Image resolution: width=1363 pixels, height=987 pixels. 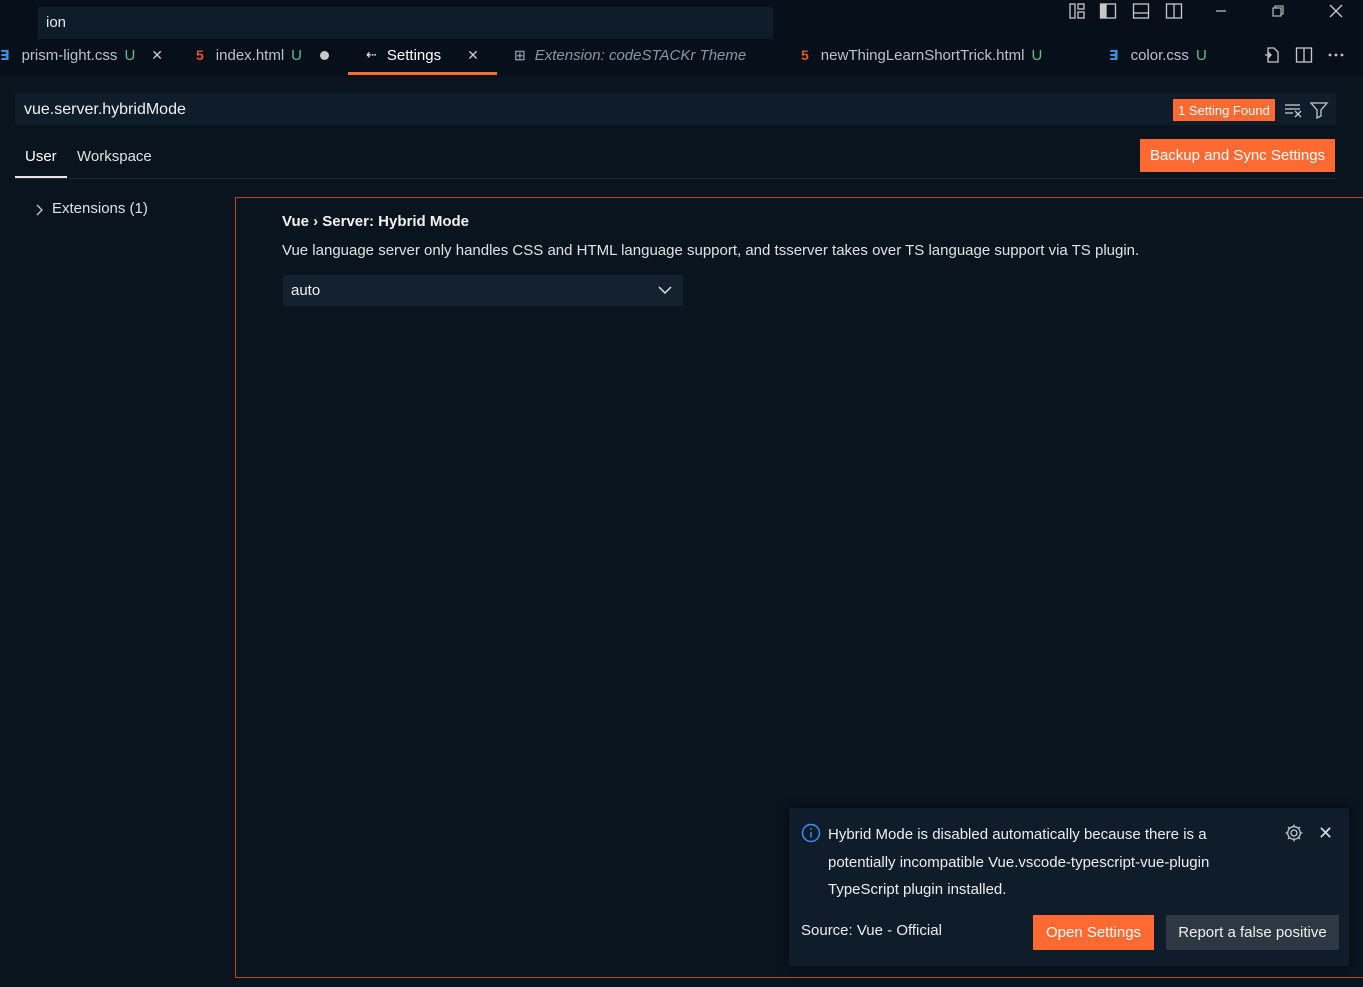 I want to click on tab-label: Settings, so click(x=414, y=55).